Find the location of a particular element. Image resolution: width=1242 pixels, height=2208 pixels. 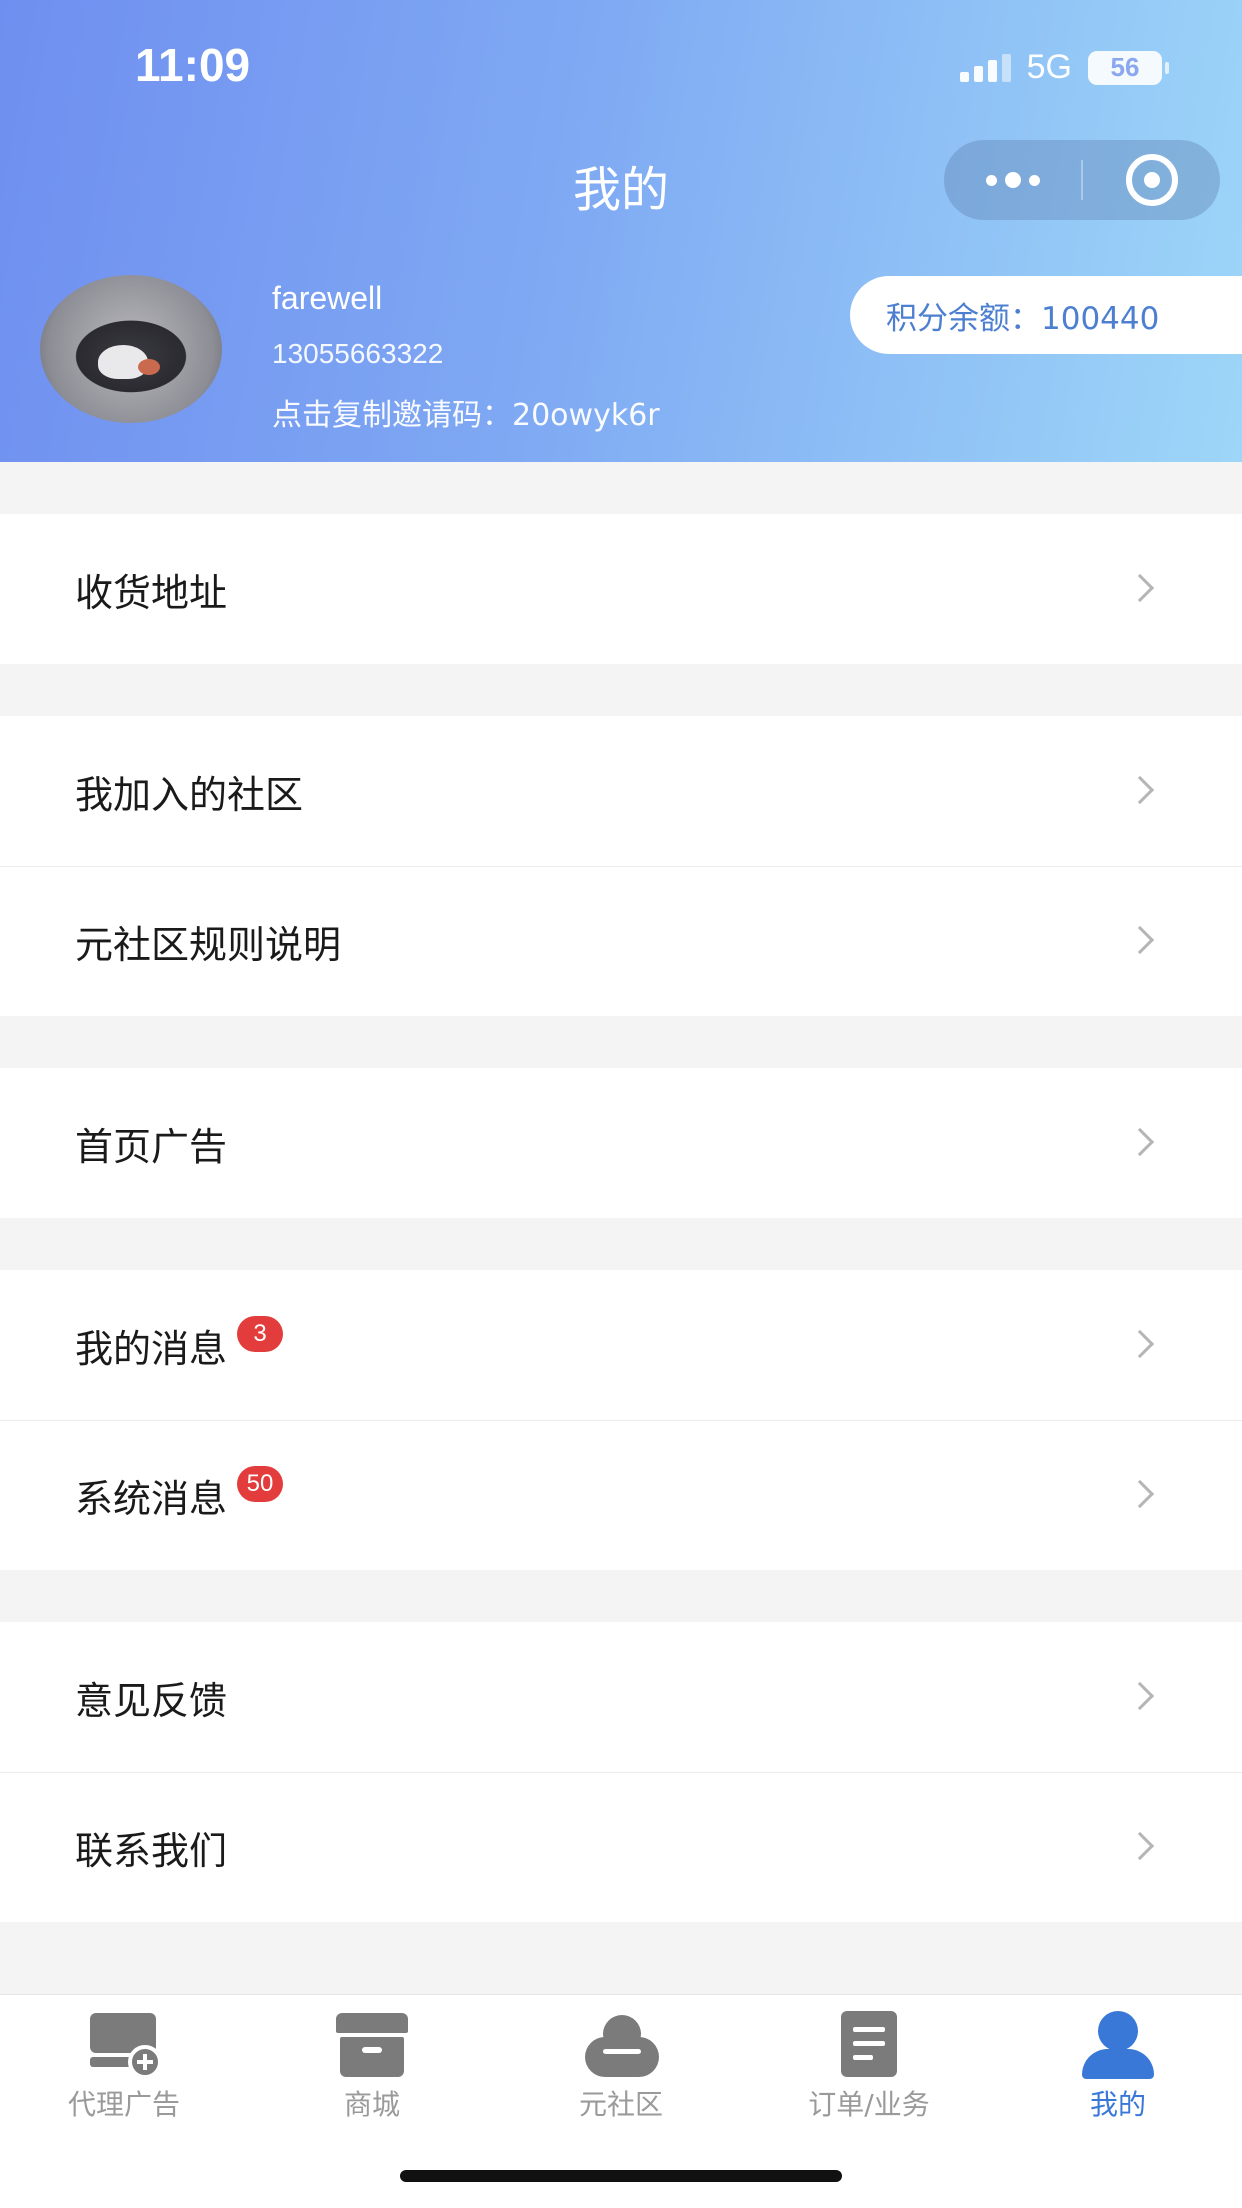

unread-badge: 3 is located at coordinates (260, 1334).